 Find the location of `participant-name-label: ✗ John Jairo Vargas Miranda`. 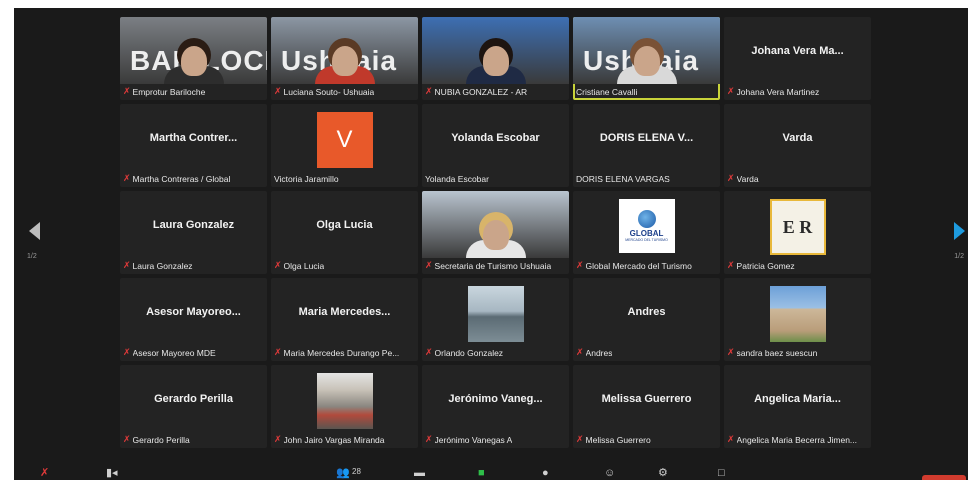

participant-name-label: ✗ John Jairo Vargas Miranda is located at coordinates (344, 439).